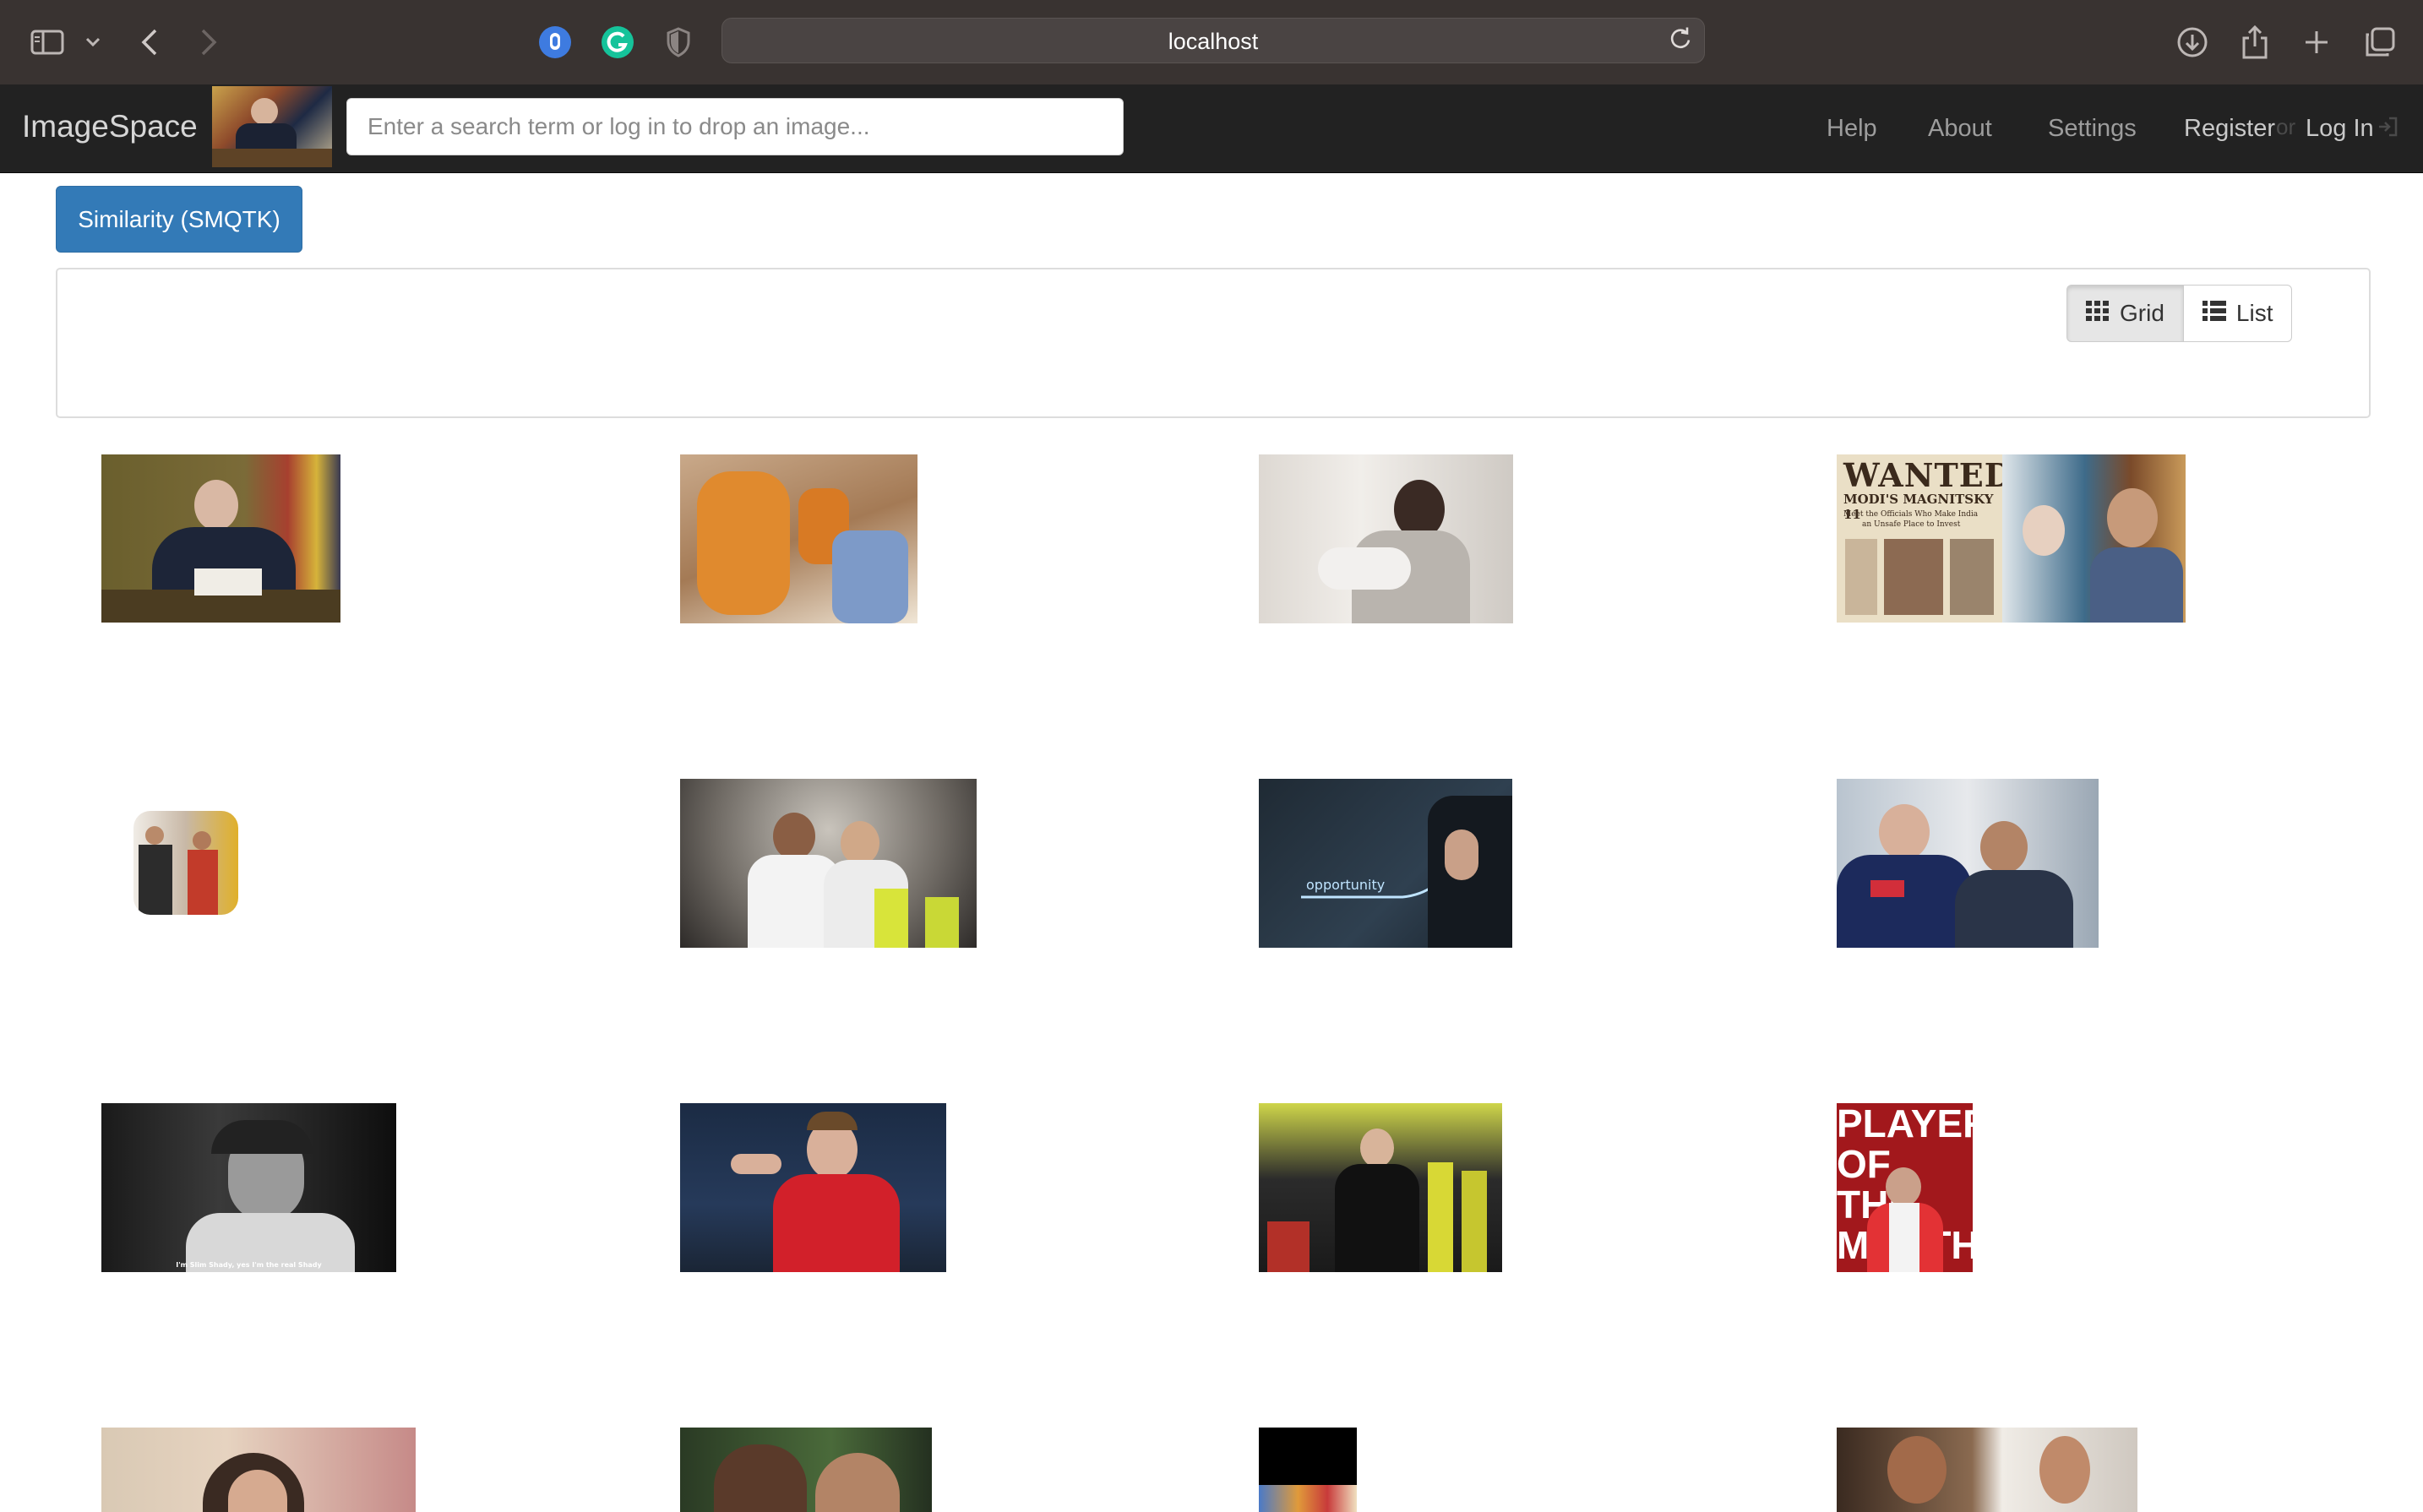 This screenshot has width=2423, height=1512. I want to click on bw-portrait-caption: I'm Slim Shady, yes I'm the real Shady, so click(249, 1265).